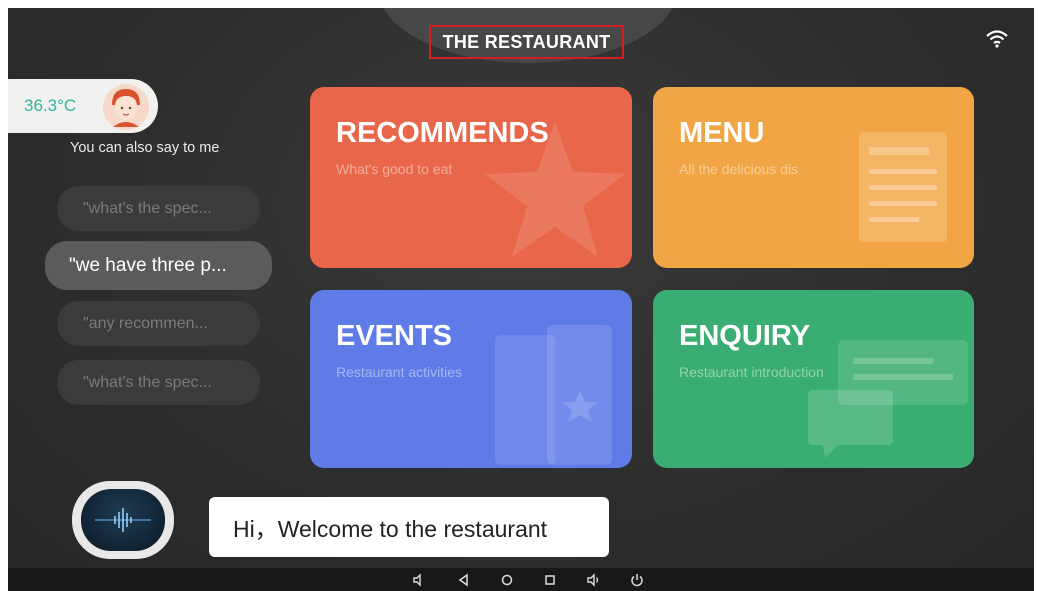 The image size is (1038, 591). I want to click on page-title: THE RESTAURANT, so click(526, 42).